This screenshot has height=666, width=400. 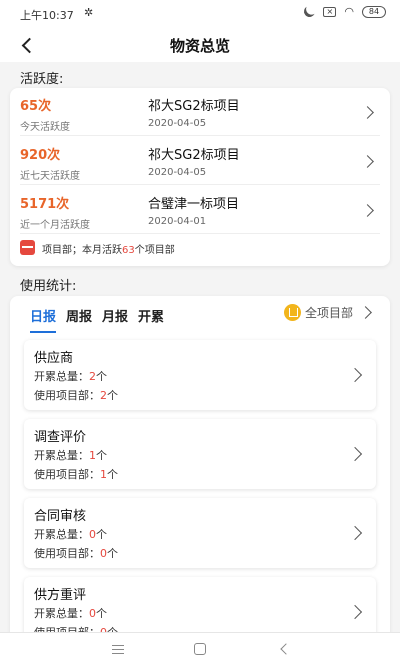 I want to click on status-bar: 上午10:37 ✲ × ◠ 84, so click(x=200, y=14).